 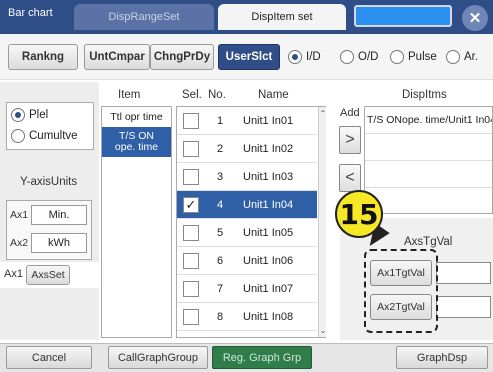 What do you see at coordinates (313, 57) in the screenshot?
I see `radio-io-d-label: I/D` at bounding box center [313, 57].